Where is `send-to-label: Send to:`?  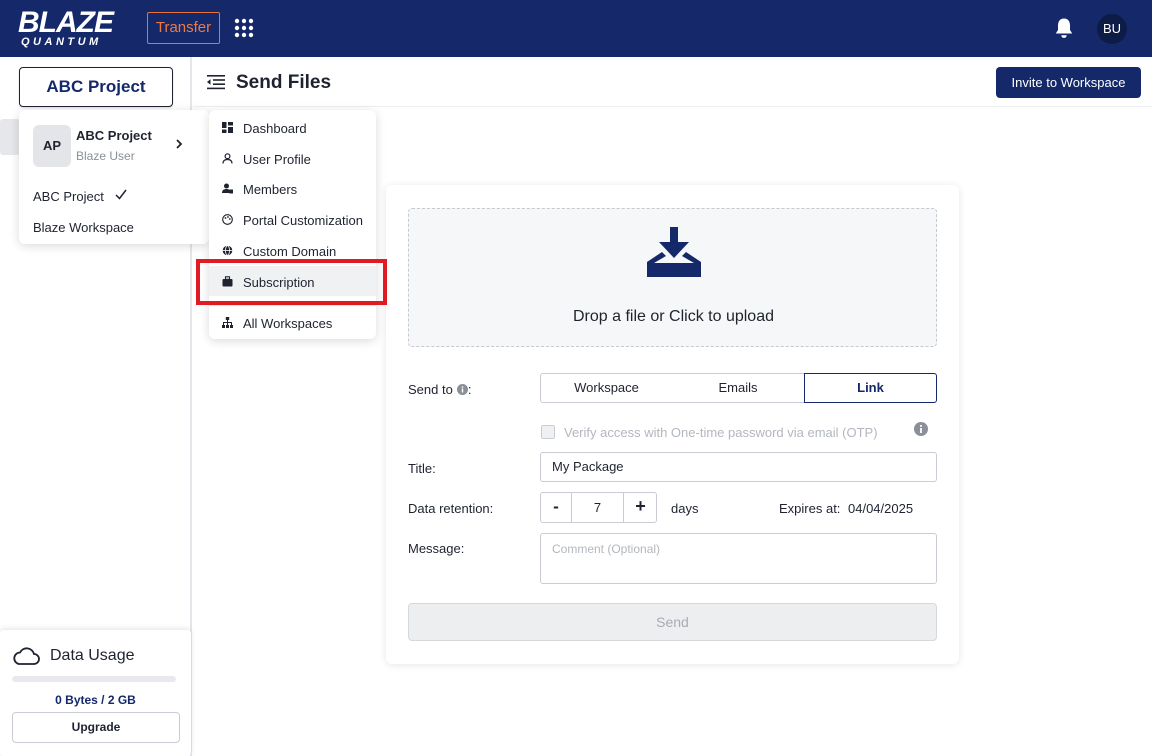
send-to-label: Send to: is located at coordinates (439, 389).